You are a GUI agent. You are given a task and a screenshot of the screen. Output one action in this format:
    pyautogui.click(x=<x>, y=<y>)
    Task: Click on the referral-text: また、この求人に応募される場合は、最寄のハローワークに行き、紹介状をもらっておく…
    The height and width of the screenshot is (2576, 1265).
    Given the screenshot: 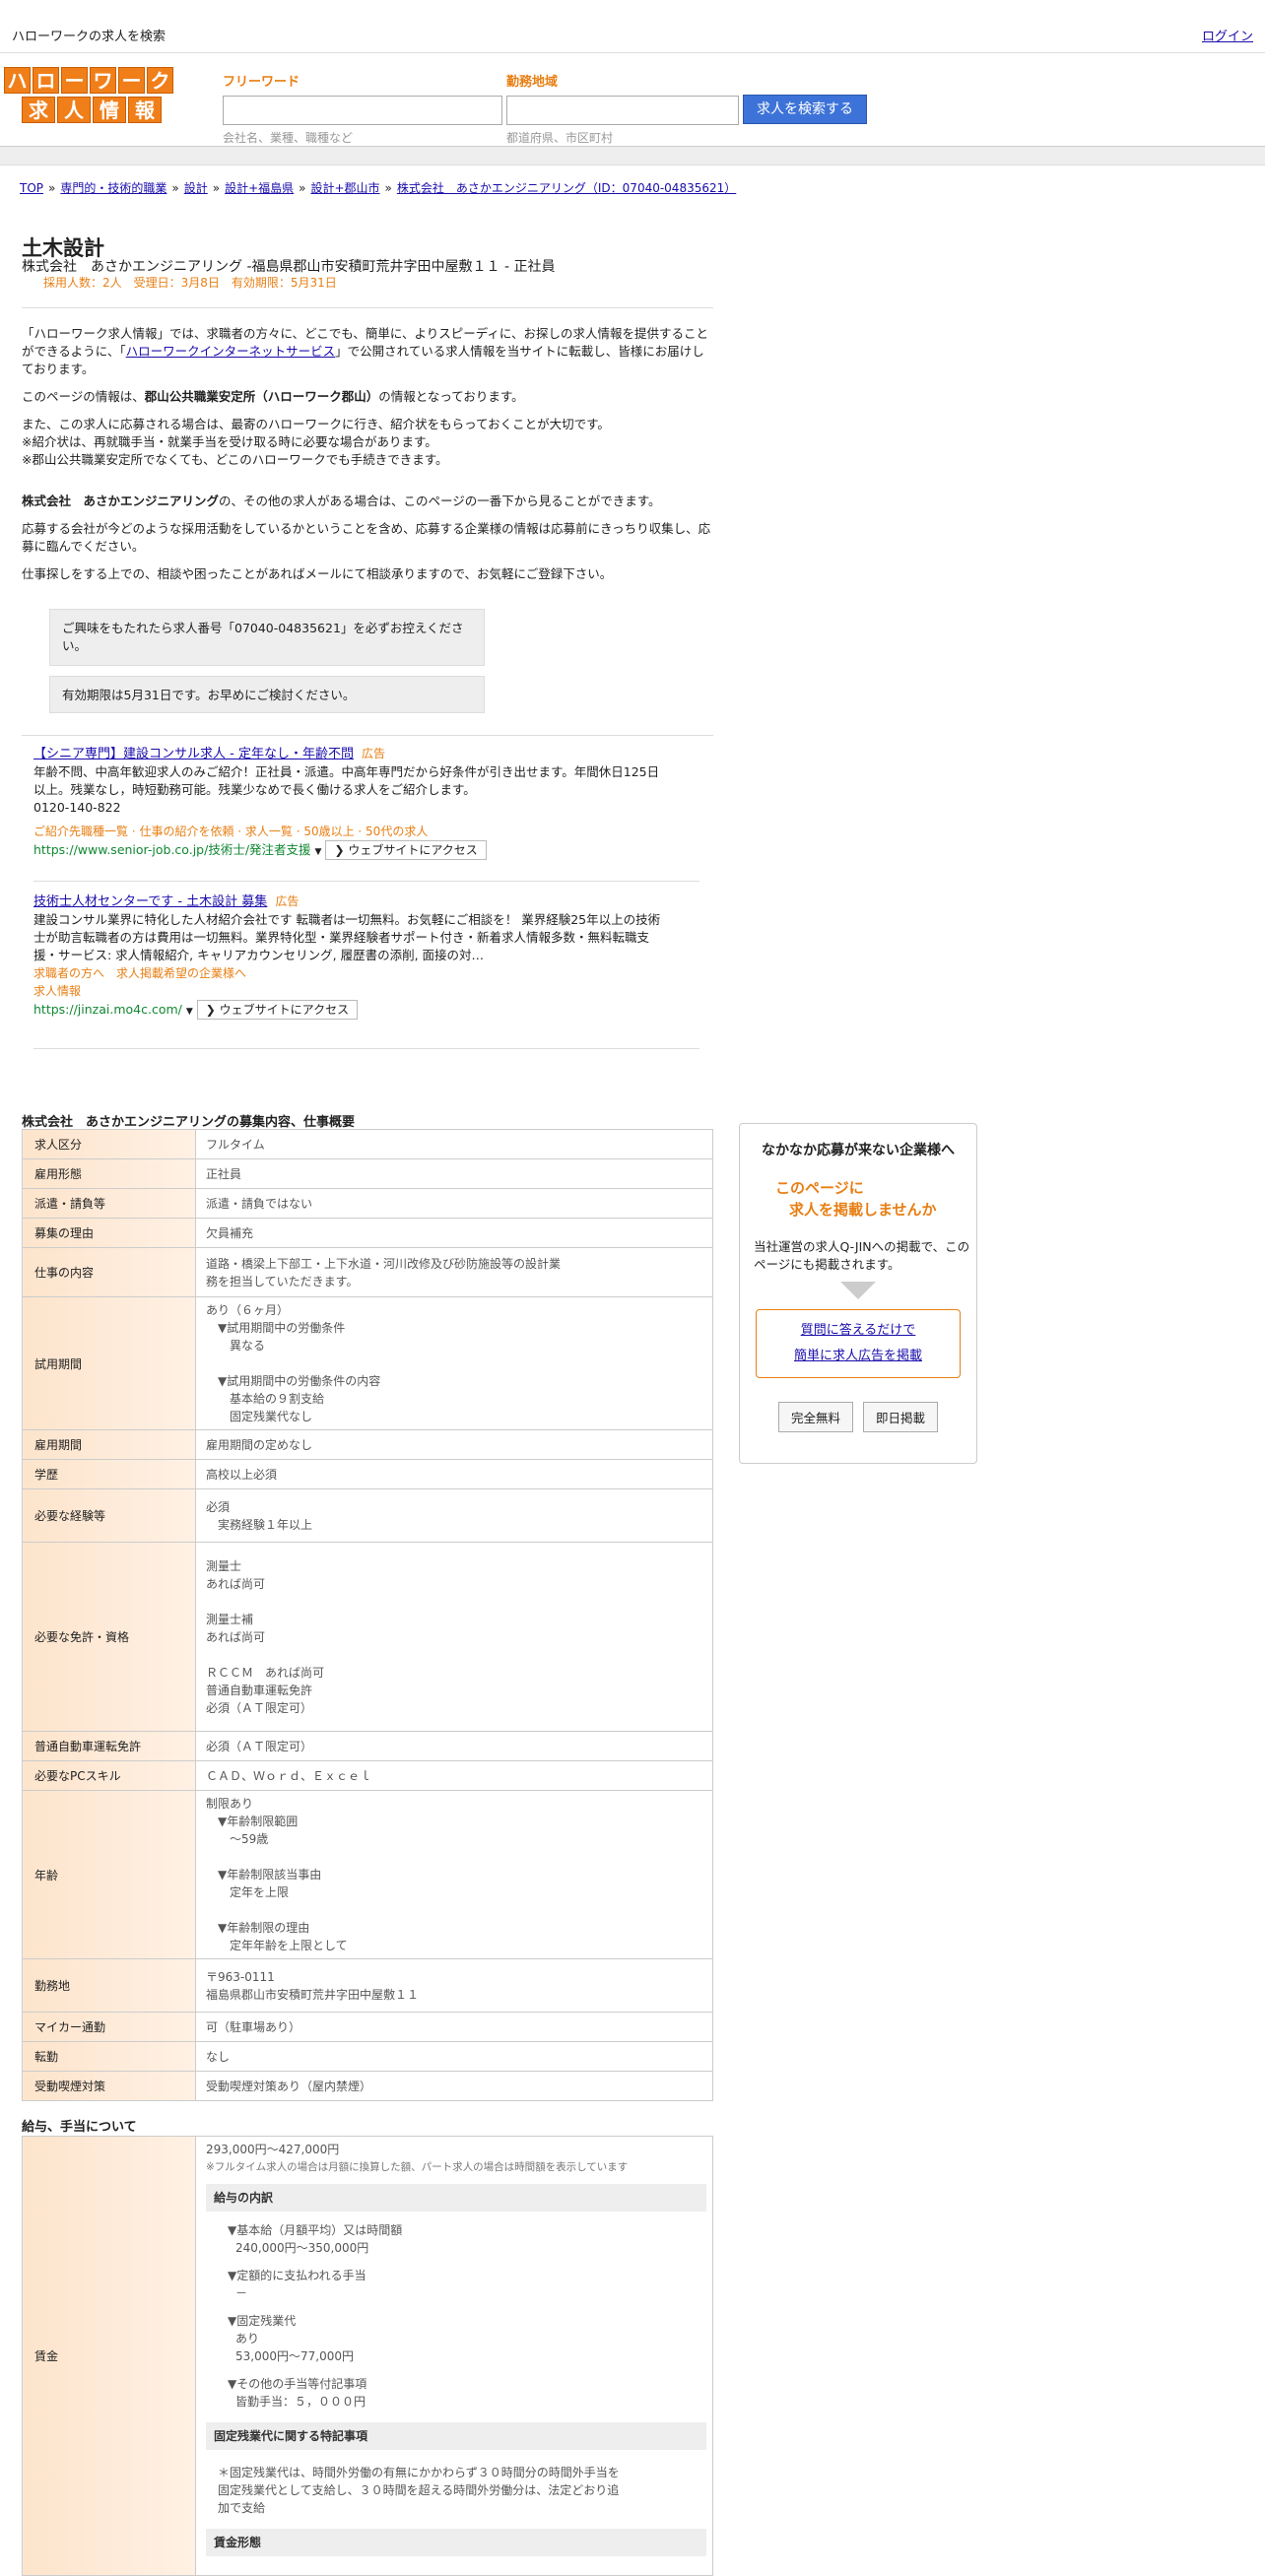 What is the action you would take?
    pyautogui.click(x=316, y=424)
    